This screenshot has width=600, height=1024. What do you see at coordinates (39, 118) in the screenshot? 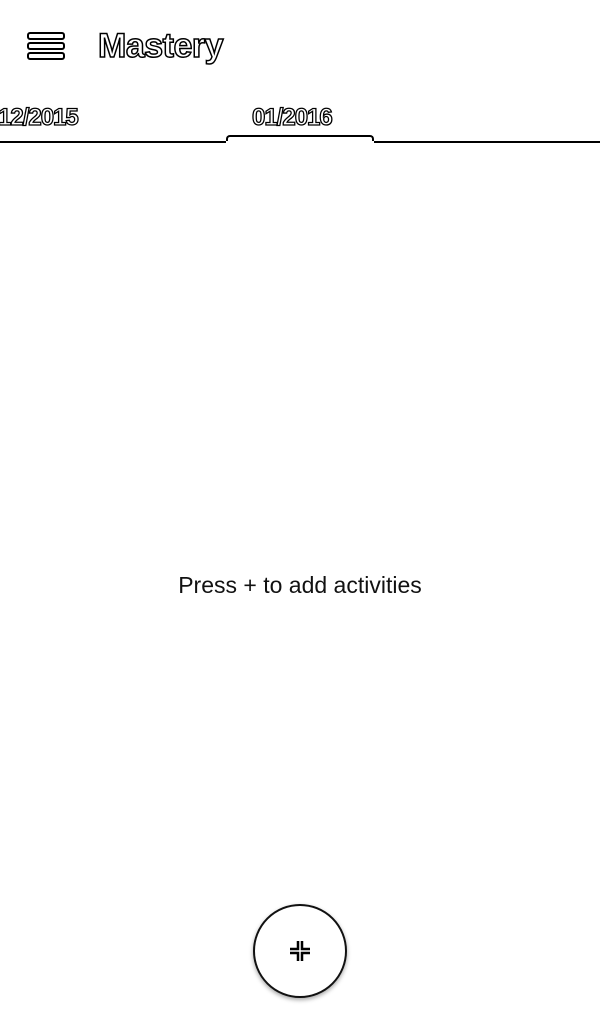
I see `tab-previous-month: 12/2015` at bounding box center [39, 118].